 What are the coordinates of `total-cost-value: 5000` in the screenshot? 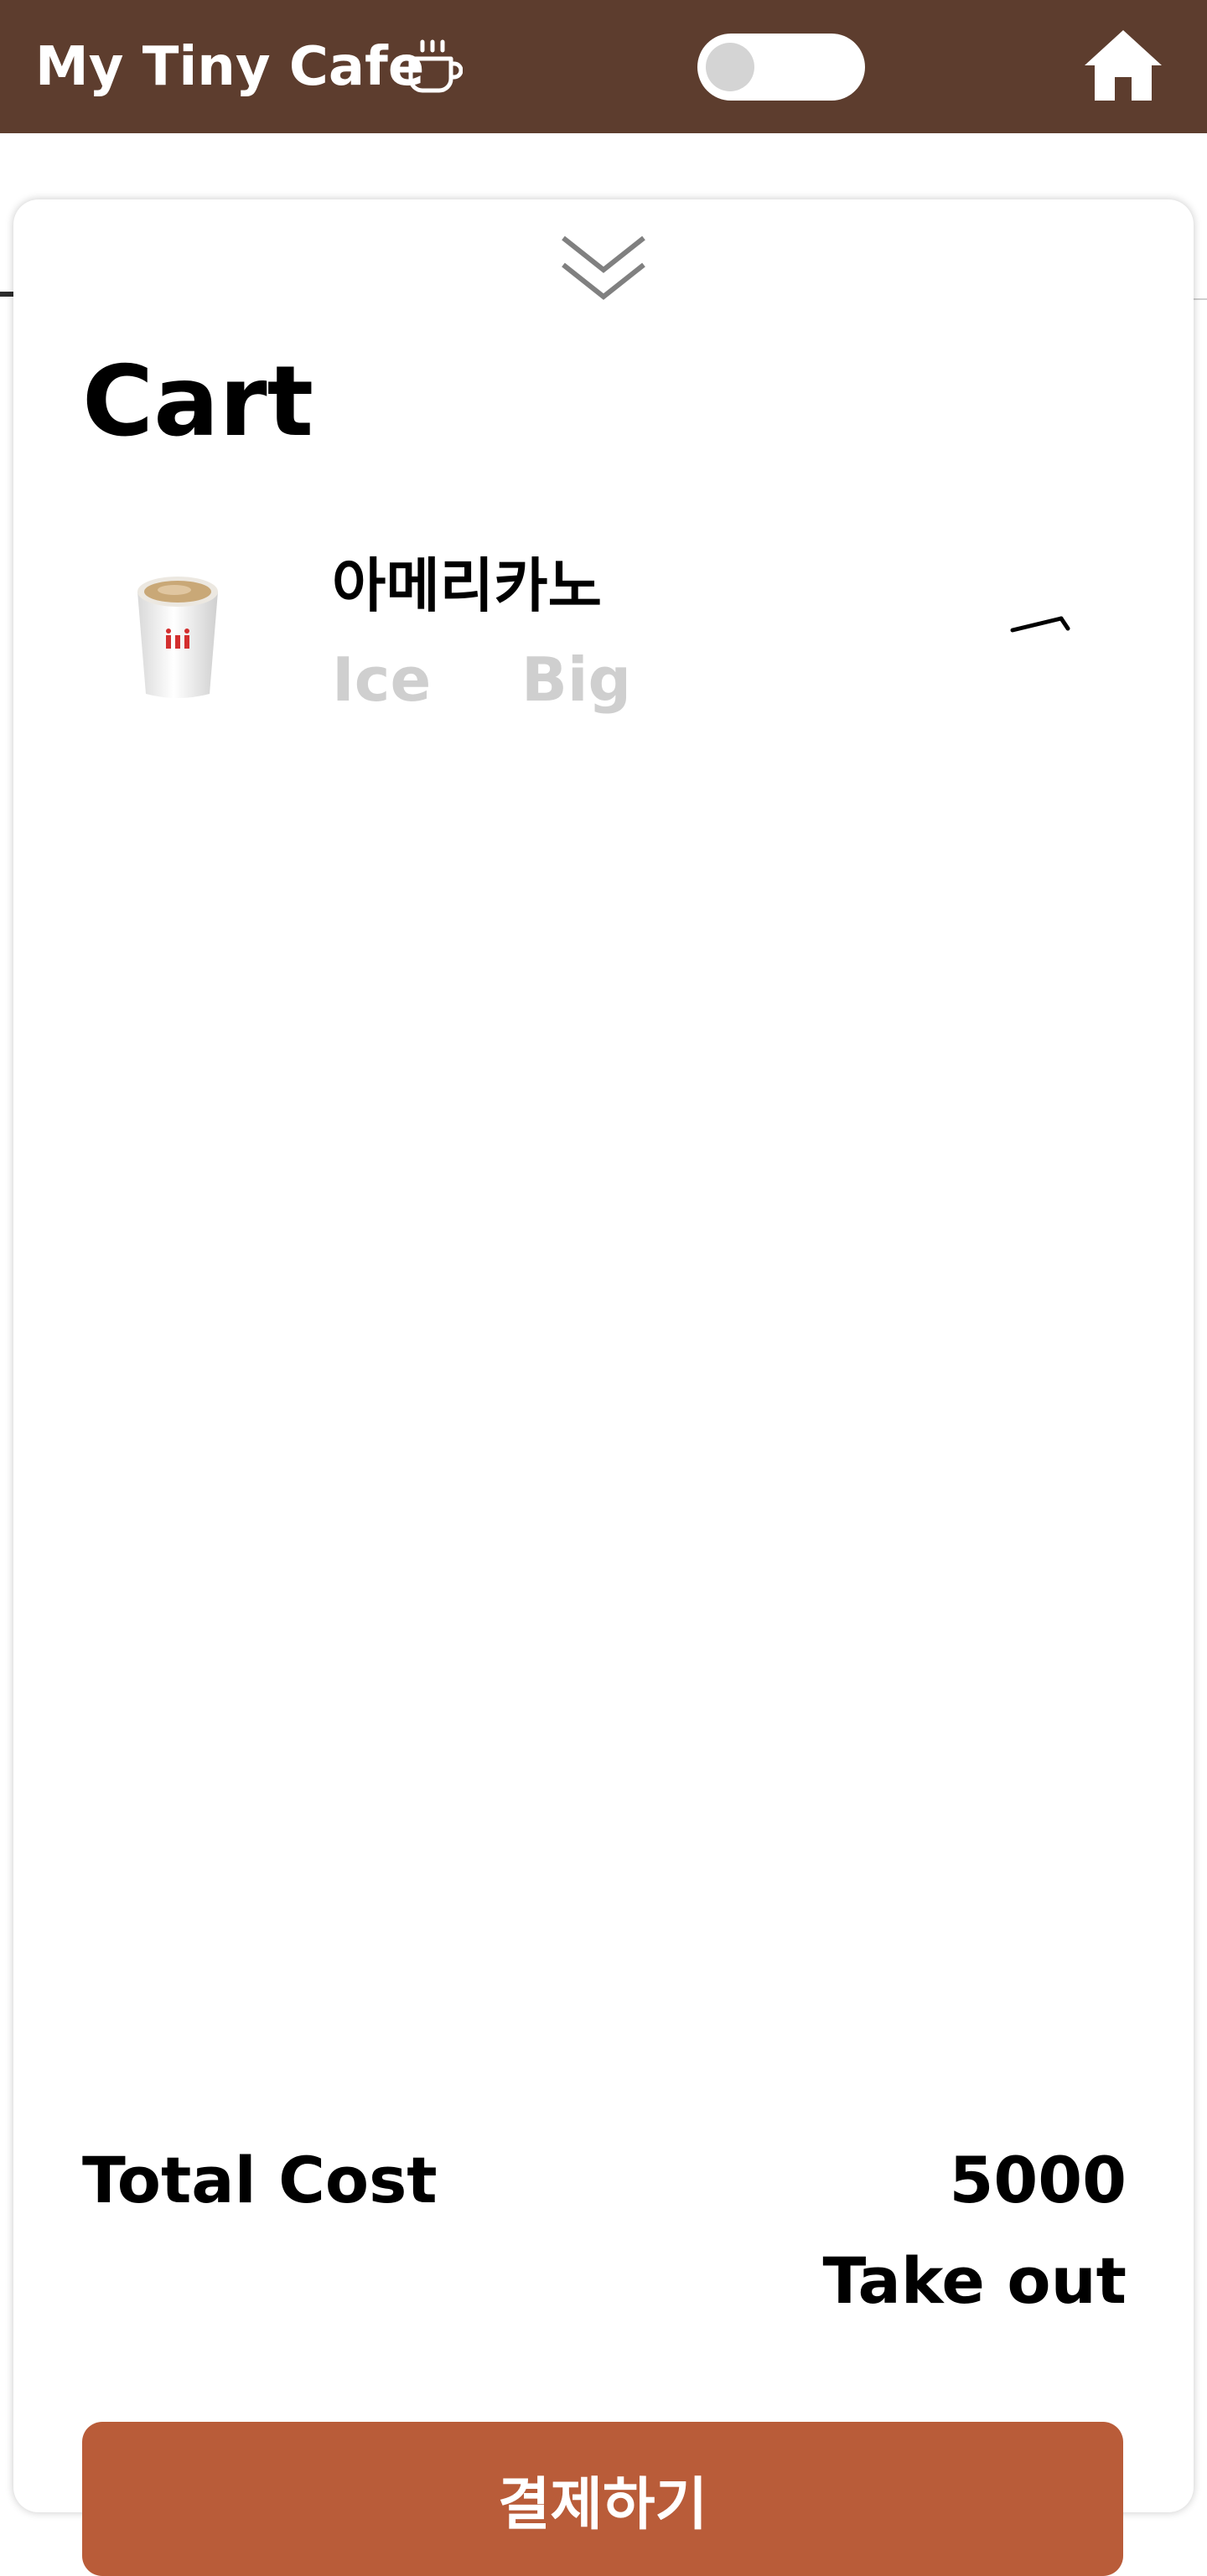 It's located at (1038, 2180).